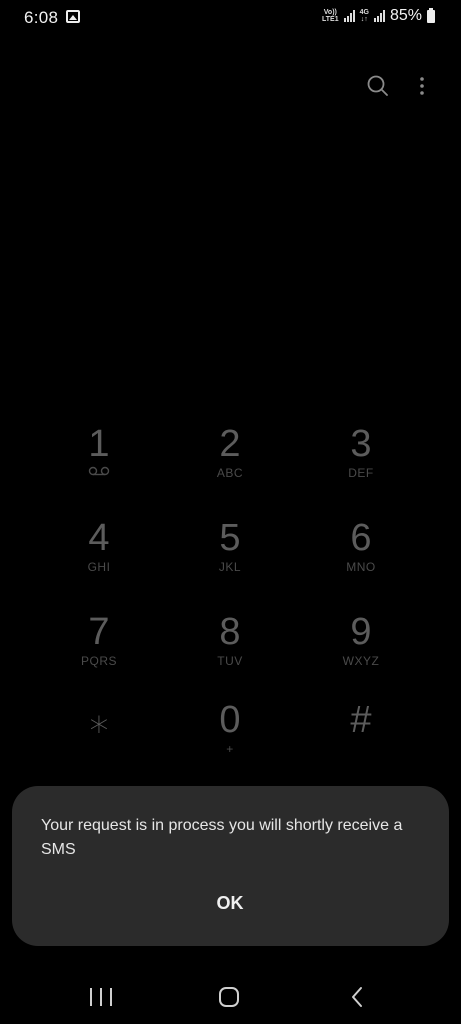  I want to click on dialpad-key-7: 7 PQRS, so click(99, 652).